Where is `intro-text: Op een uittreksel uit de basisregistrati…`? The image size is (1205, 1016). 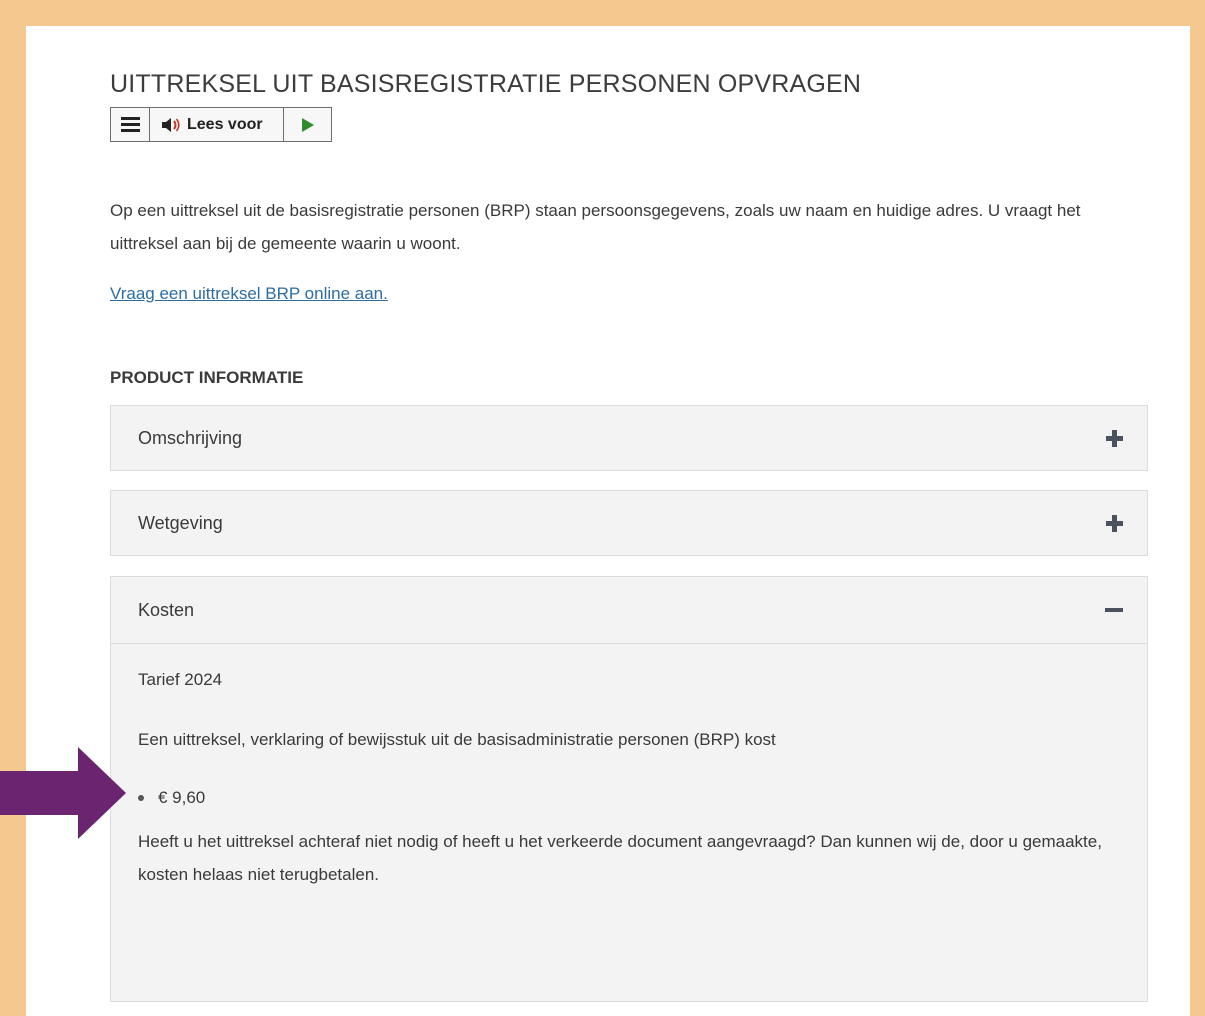 intro-text: Op een uittreksel uit de basisregistrati… is located at coordinates (595, 227).